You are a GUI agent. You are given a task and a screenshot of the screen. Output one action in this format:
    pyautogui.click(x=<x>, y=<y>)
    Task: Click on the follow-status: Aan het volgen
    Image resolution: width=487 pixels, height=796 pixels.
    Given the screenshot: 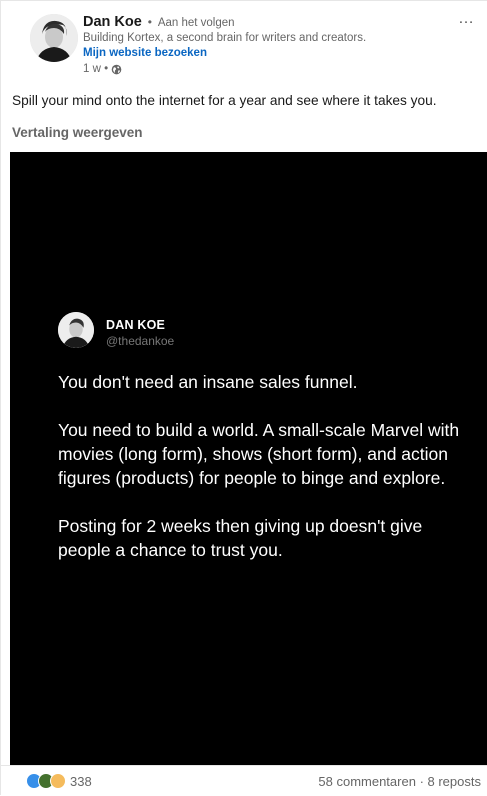 What is the action you would take?
    pyautogui.click(x=196, y=23)
    